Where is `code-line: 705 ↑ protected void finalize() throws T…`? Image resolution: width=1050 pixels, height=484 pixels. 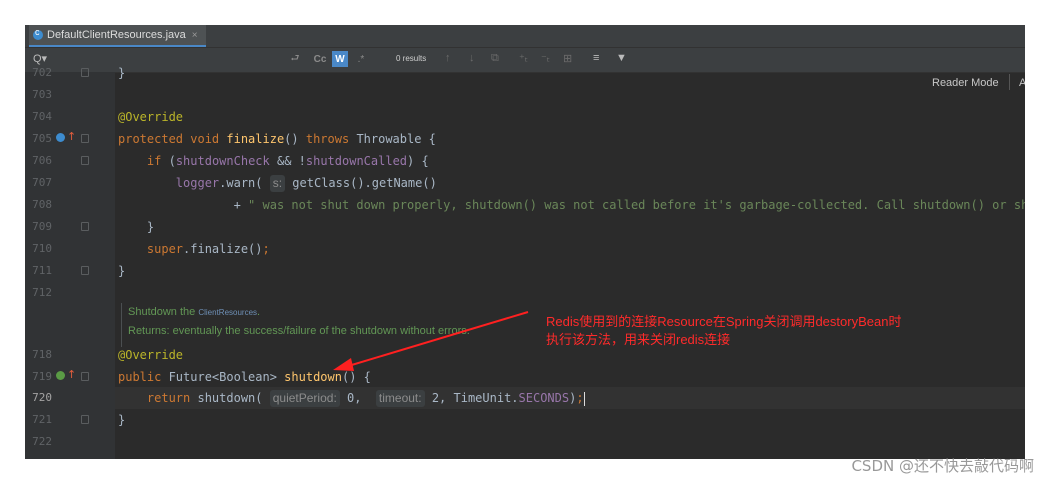 code-line: 705 ↑ protected void finalize() throws T… is located at coordinates (525, 139).